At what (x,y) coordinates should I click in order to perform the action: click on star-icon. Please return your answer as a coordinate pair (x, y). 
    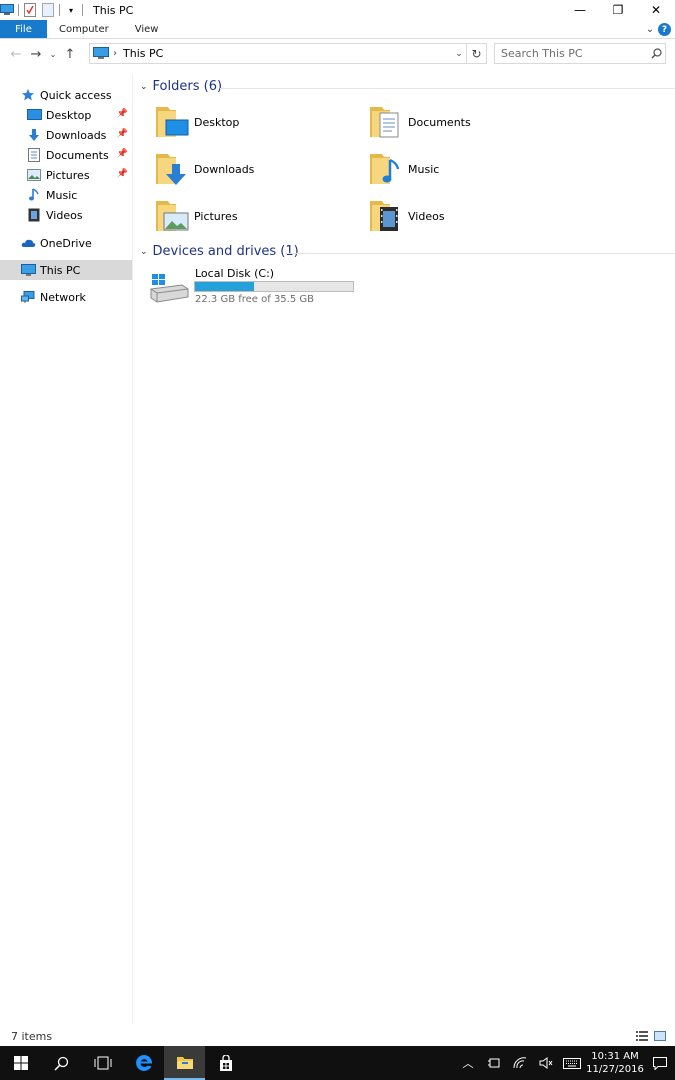
    Looking at the image, I should click on (28, 95).